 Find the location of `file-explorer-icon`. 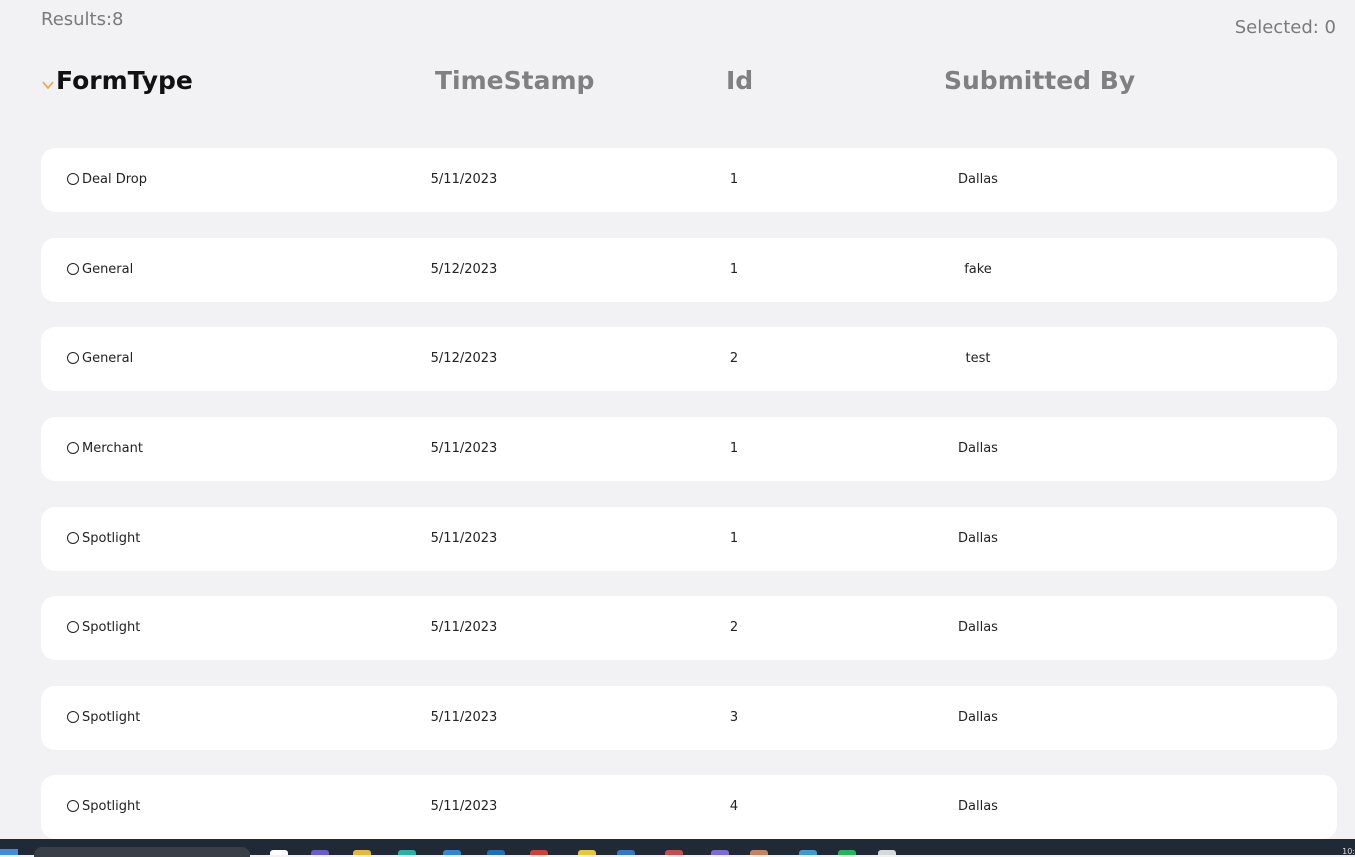

file-explorer-icon is located at coordinates (279, 852).